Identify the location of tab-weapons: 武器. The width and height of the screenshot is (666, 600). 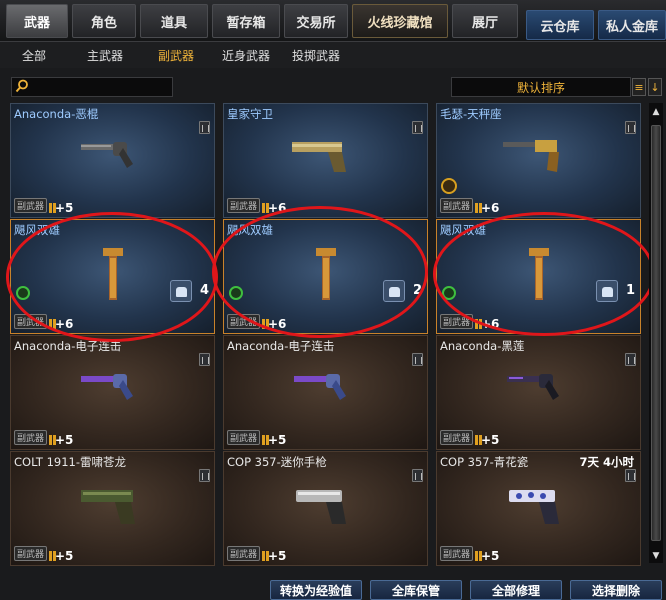
(37, 21).